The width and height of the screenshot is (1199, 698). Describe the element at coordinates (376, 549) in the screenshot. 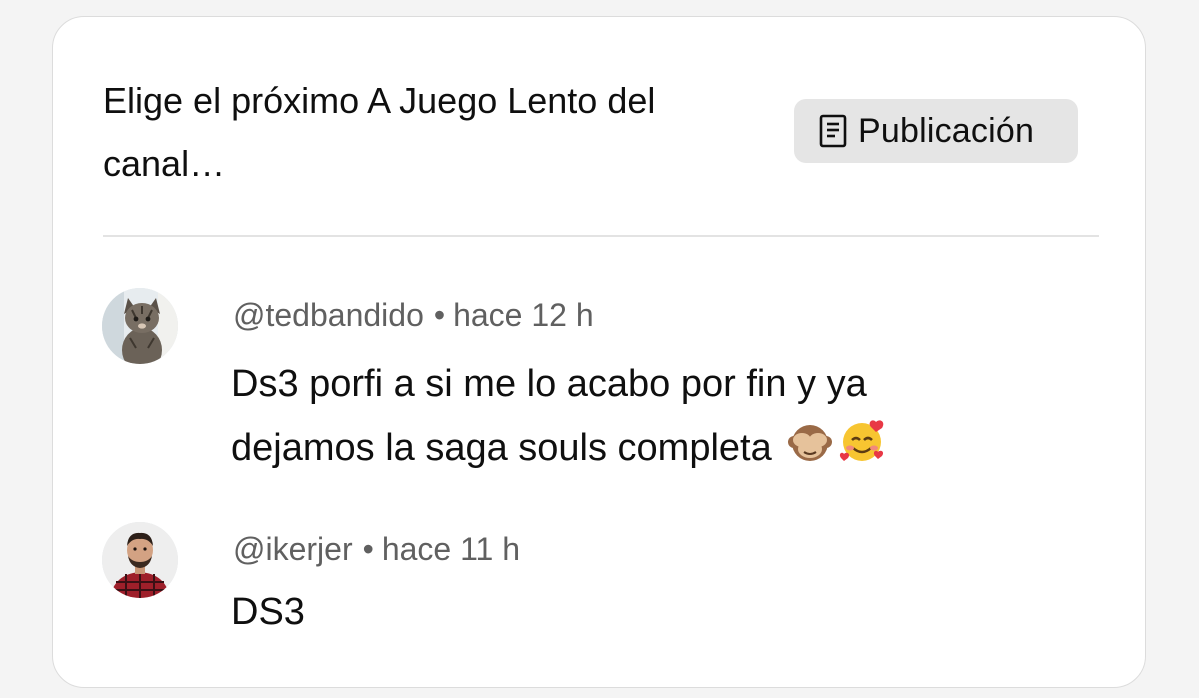

I see `comment-meta: @ikerjer • hace 11 h` at that location.